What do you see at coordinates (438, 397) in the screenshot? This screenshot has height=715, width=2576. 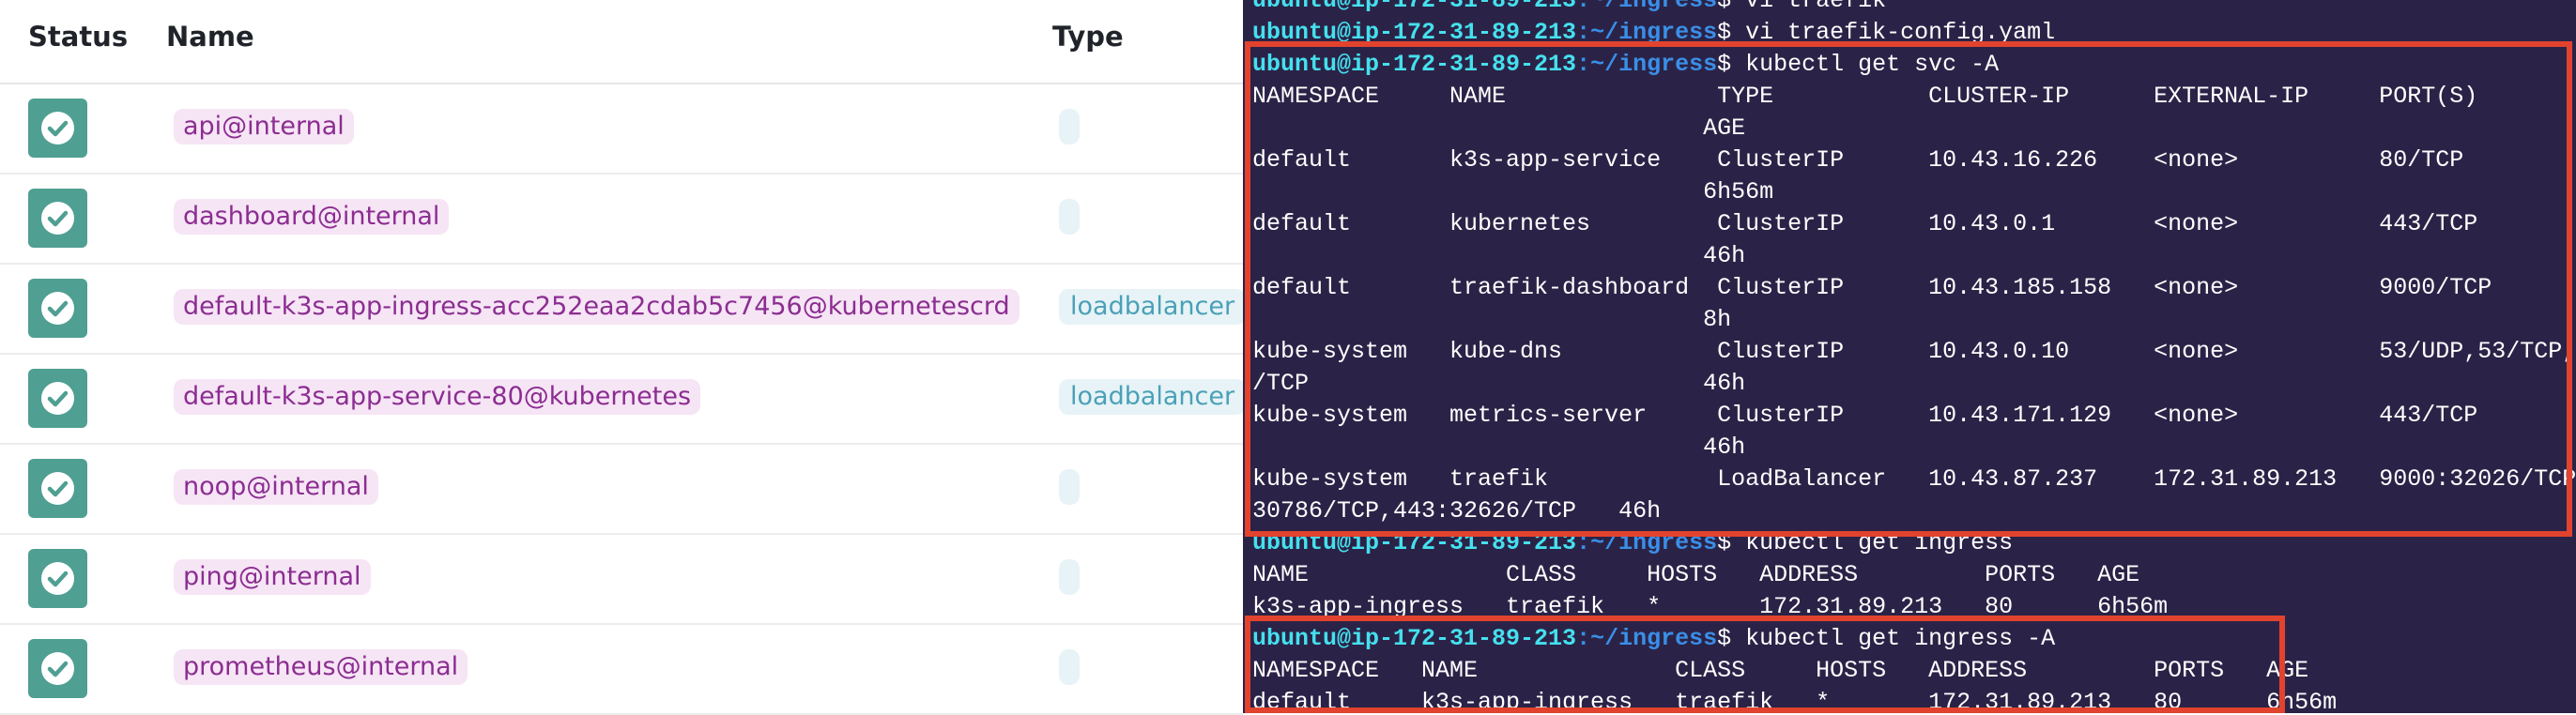 I see `service-name-chip: default-k3s-app-service-80@kubernetes` at bounding box center [438, 397].